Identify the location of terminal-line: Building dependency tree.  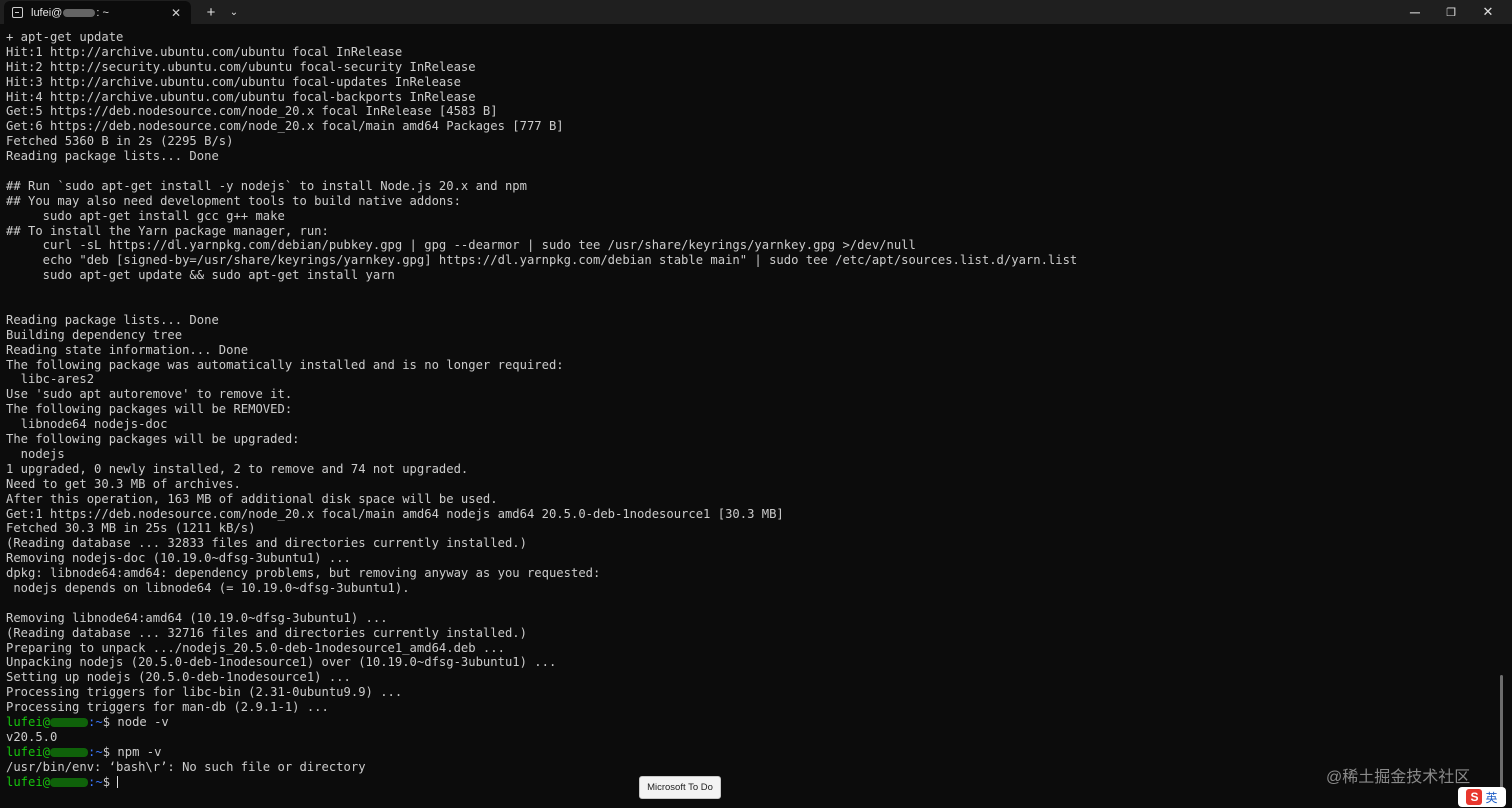
(94, 334).